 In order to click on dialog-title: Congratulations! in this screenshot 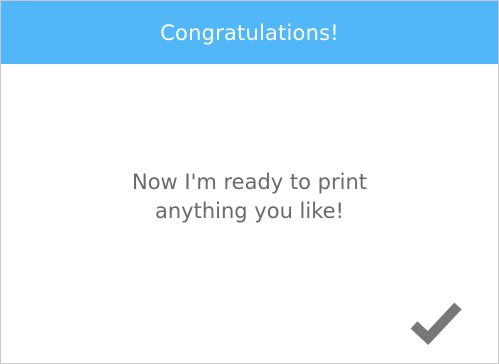, I will do `click(249, 32)`.